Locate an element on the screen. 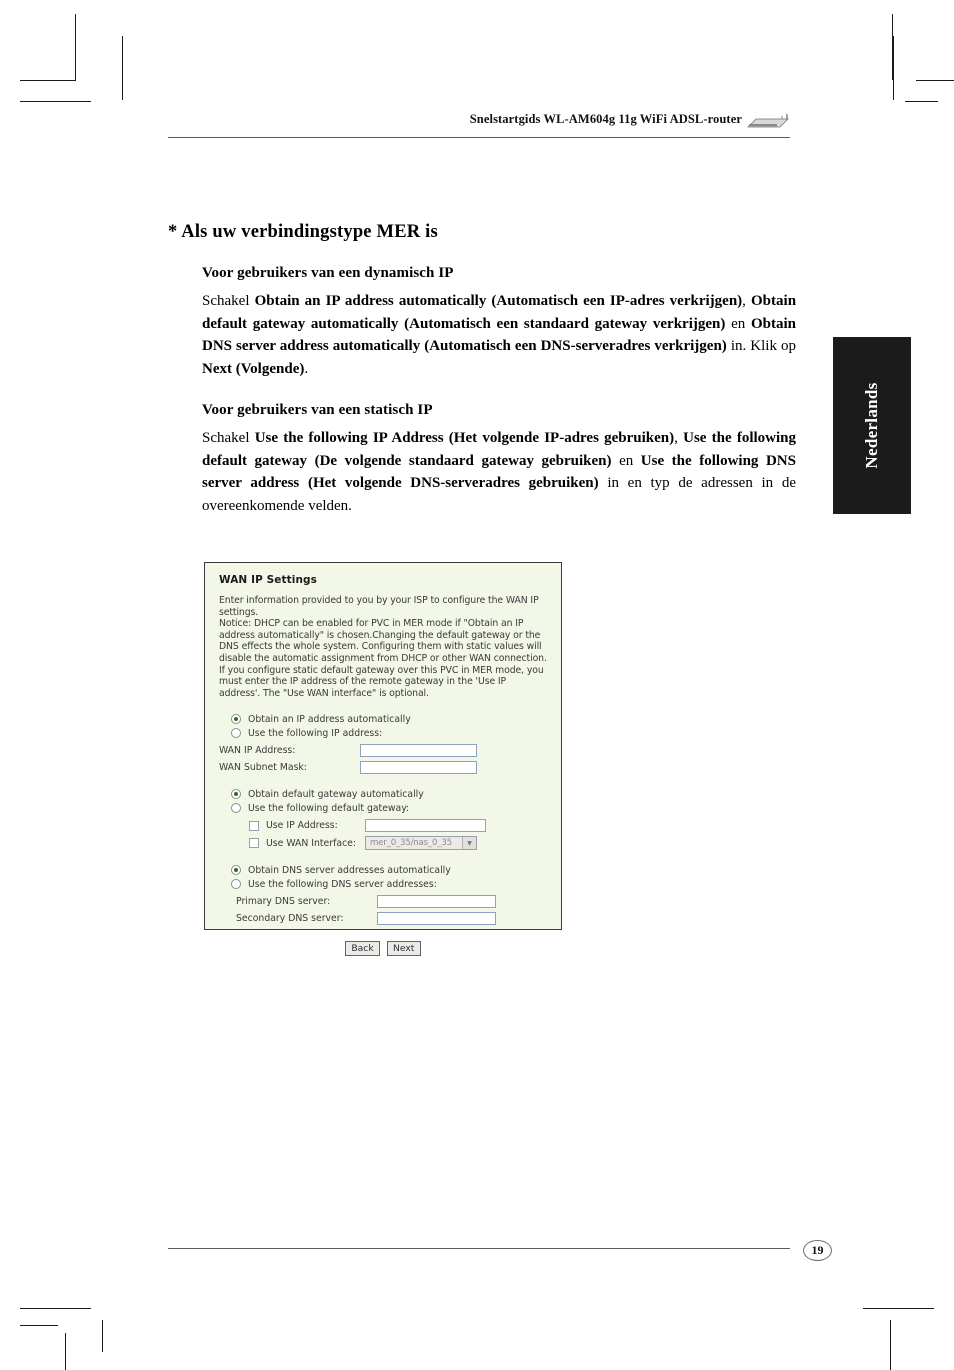 The height and width of the screenshot is (1370, 954). radio-obtain-gateway-automatically: Obtain default gateway automatically is located at coordinates (383, 794).